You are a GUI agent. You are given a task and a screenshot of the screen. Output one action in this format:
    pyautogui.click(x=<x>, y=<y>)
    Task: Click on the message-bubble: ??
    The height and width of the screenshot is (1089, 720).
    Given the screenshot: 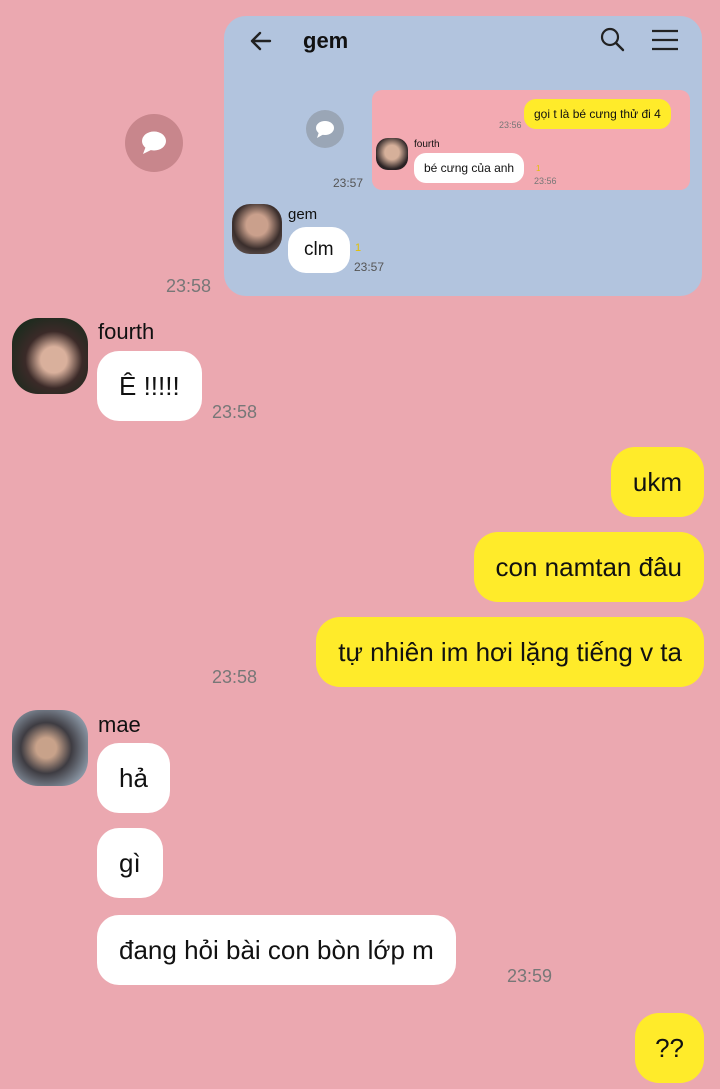 What is the action you would take?
    pyautogui.click(x=669, y=1048)
    